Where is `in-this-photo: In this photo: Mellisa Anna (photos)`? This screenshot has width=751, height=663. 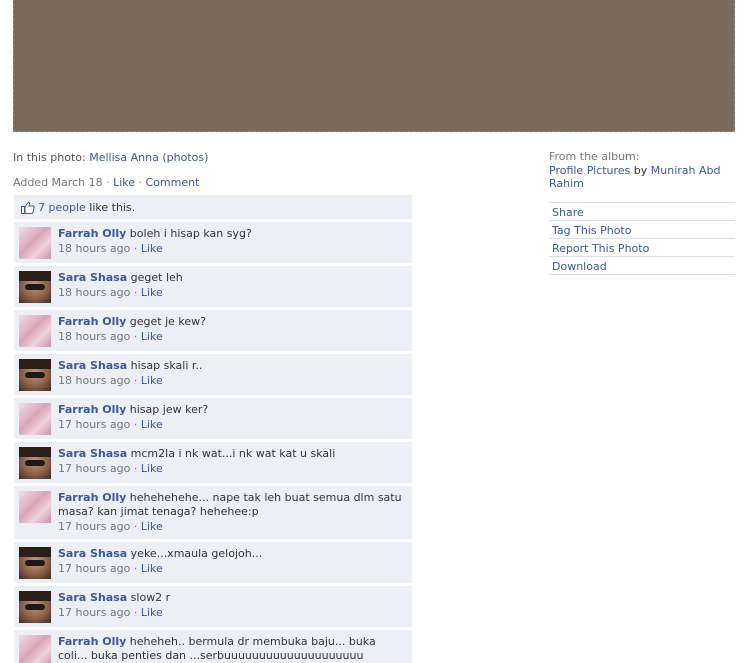
in-this-photo: In this photo: Mellisa Anna (photos) is located at coordinates (111, 157).